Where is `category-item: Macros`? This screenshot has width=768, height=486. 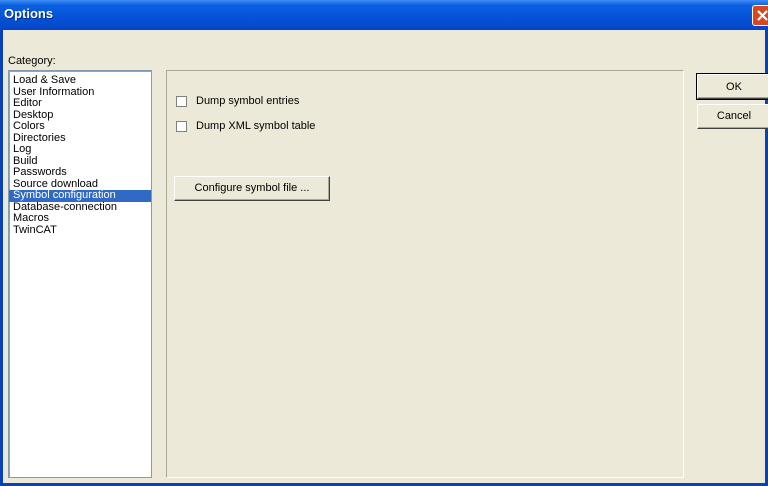
category-item: Macros is located at coordinates (80, 218).